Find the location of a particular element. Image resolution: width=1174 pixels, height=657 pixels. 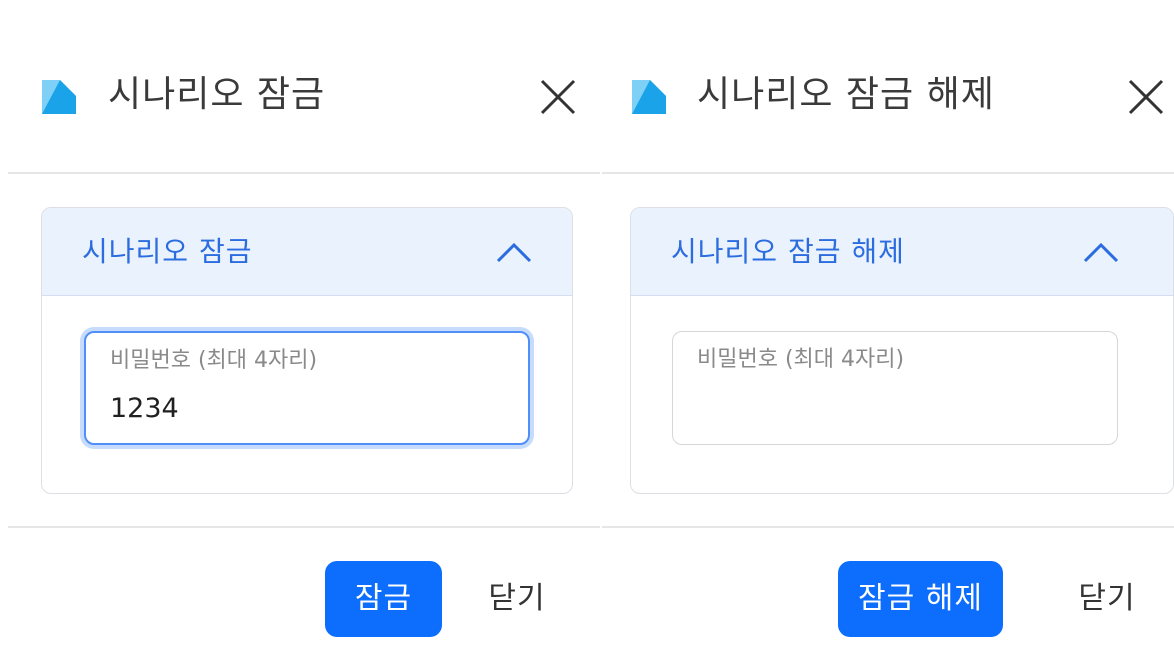

panel-title: 시나리오 잠금 is located at coordinates (167, 251).